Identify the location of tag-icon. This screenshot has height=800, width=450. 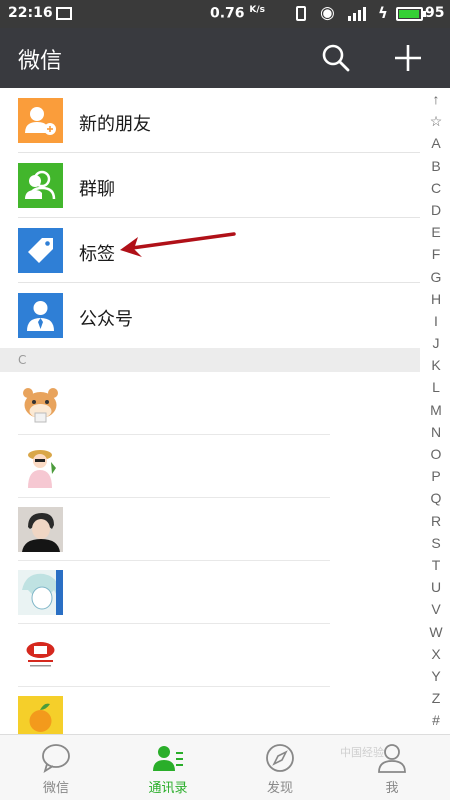
(40, 250).